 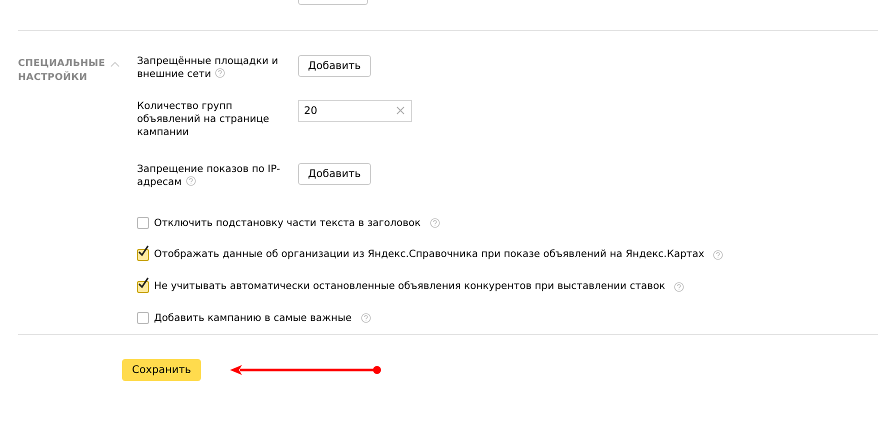 I want to click on input-field: 20, so click(x=355, y=111).